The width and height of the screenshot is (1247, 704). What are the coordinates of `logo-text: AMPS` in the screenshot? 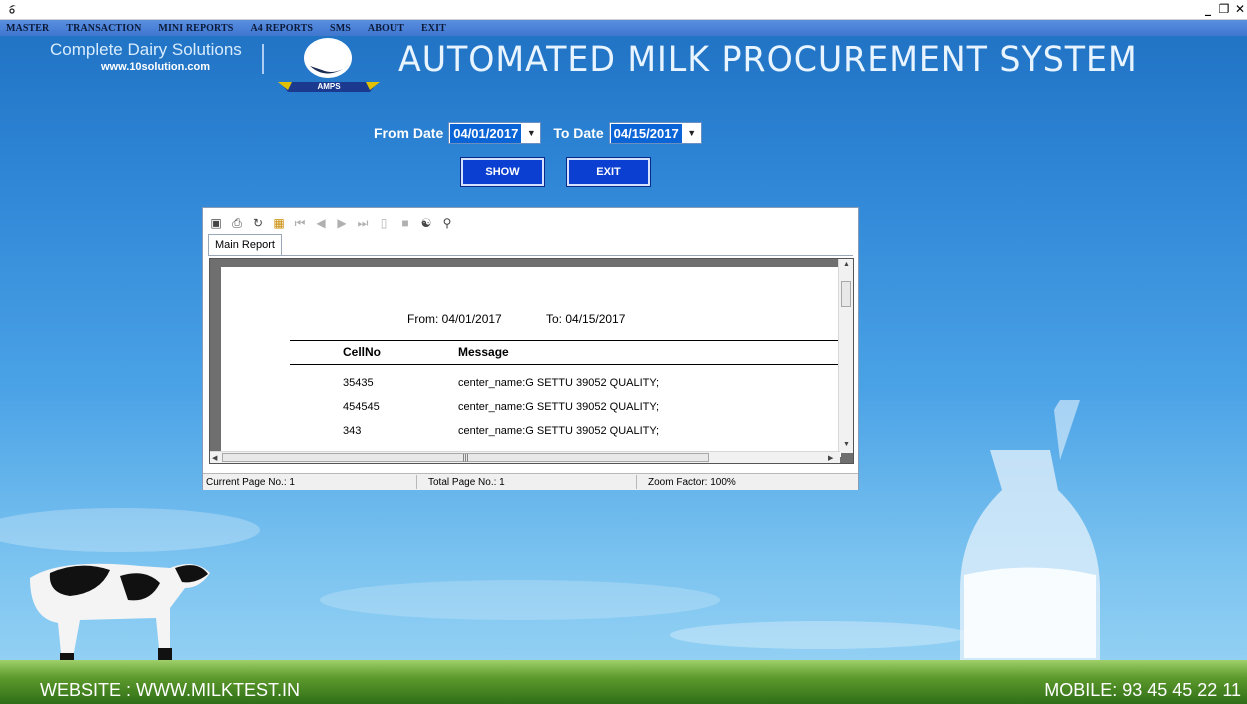 It's located at (329, 86).